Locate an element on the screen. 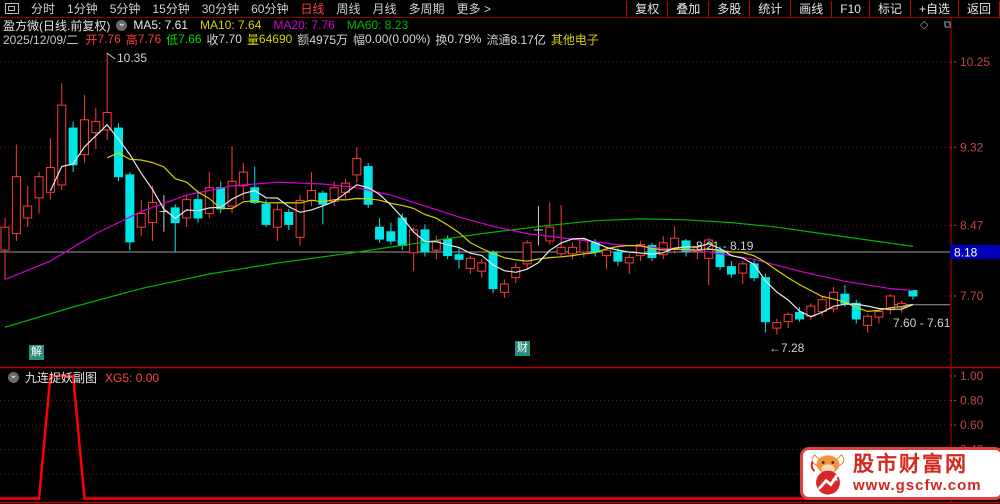 The image size is (1000, 504). toolbar-button-7: 标记 is located at coordinates (889, 8).